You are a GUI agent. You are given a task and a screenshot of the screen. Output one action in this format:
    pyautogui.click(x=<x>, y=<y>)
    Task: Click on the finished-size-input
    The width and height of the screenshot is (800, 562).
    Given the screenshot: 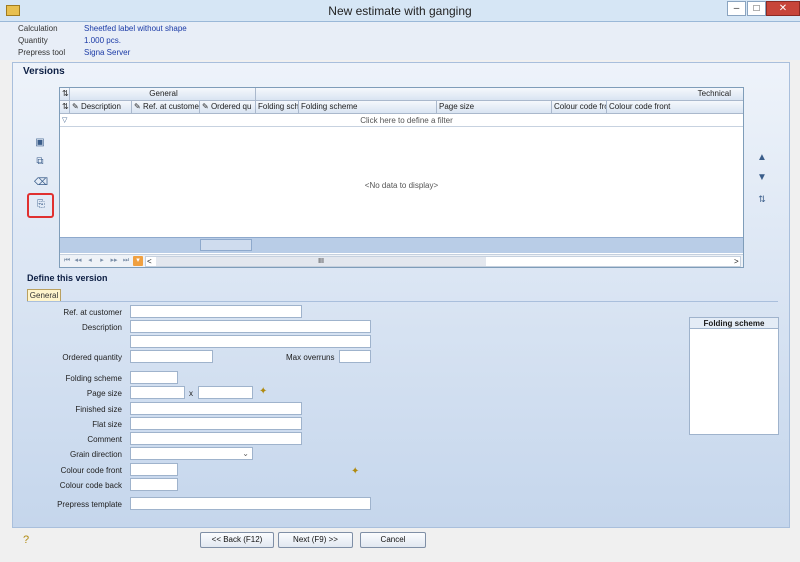 What is the action you would take?
    pyautogui.click(x=216, y=408)
    